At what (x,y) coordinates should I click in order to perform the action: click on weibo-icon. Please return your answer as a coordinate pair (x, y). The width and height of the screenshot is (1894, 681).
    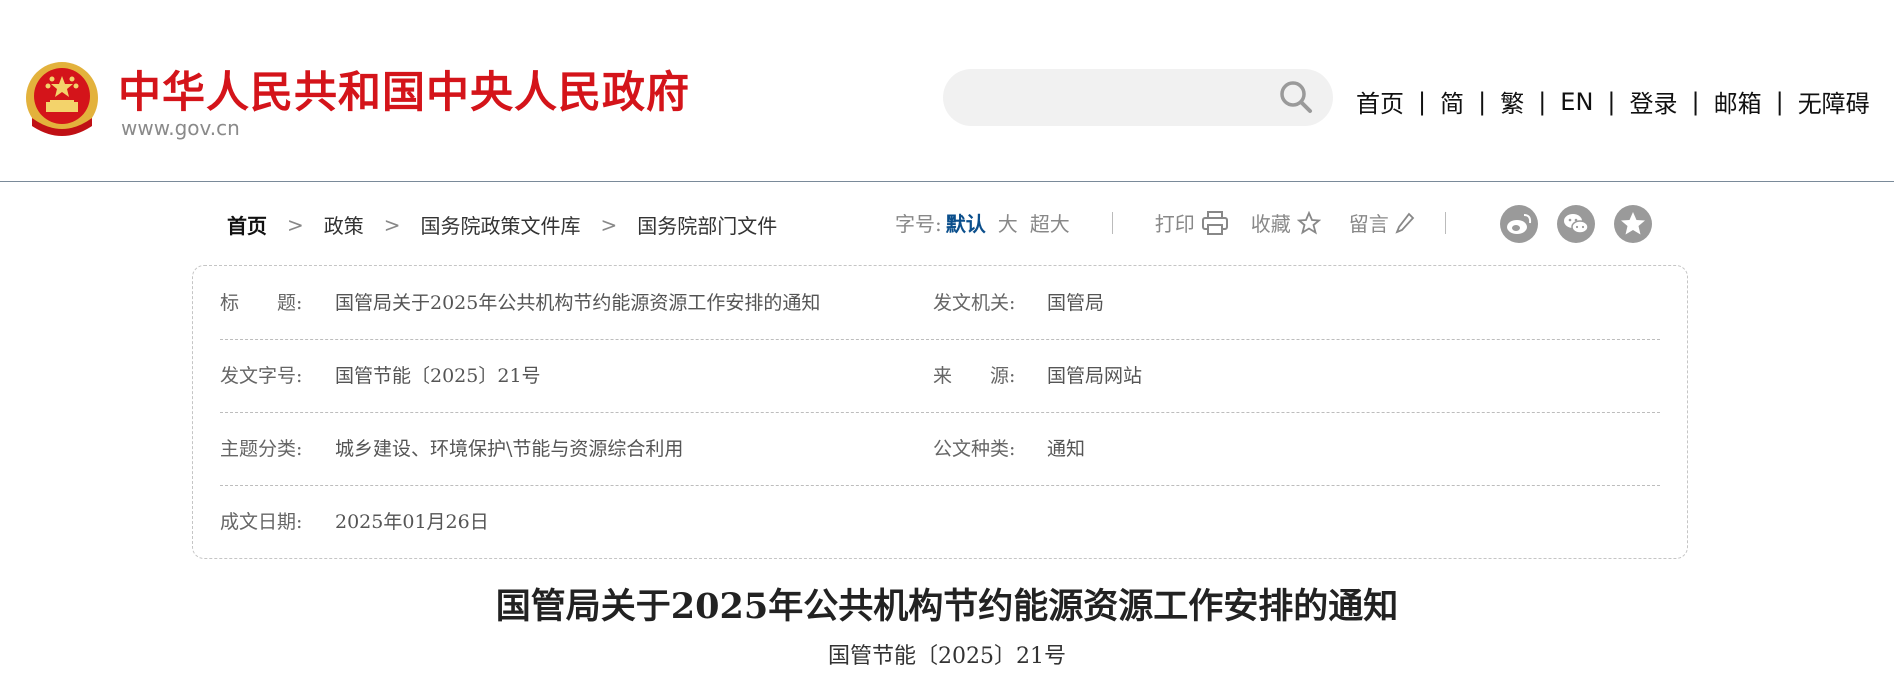
    Looking at the image, I should click on (1519, 224).